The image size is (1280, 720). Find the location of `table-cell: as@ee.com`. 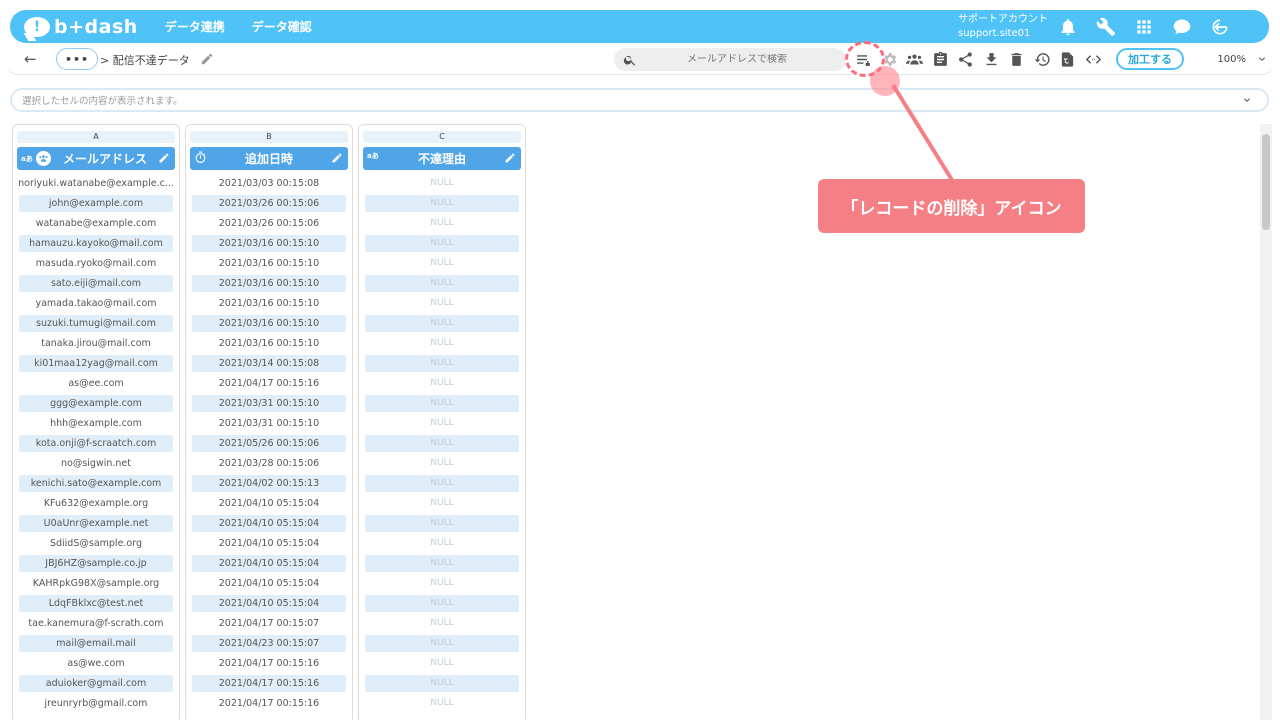

table-cell: as@ee.com is located at coordinates (96, 383).